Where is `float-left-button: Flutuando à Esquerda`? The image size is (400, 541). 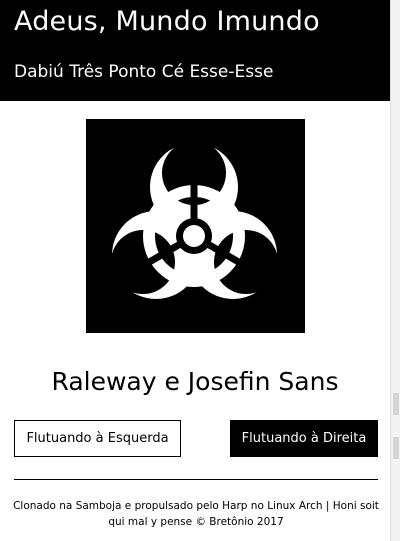 float-left-button: Flutuando à Esquerda is located at coordinates (97, 438).